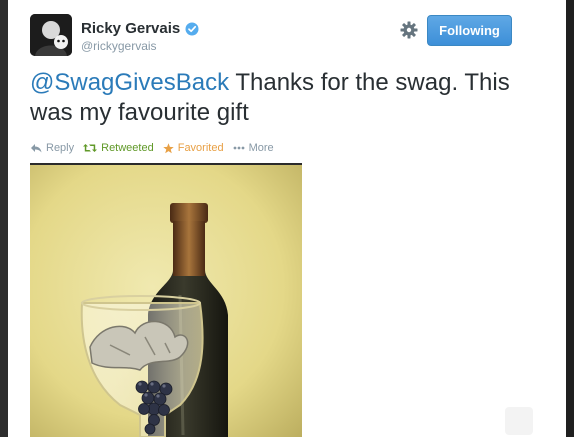  What do you see at coordinates (469, 30) in the screenshot?
I see `following-button: Following` at bounding box center [469, 30].